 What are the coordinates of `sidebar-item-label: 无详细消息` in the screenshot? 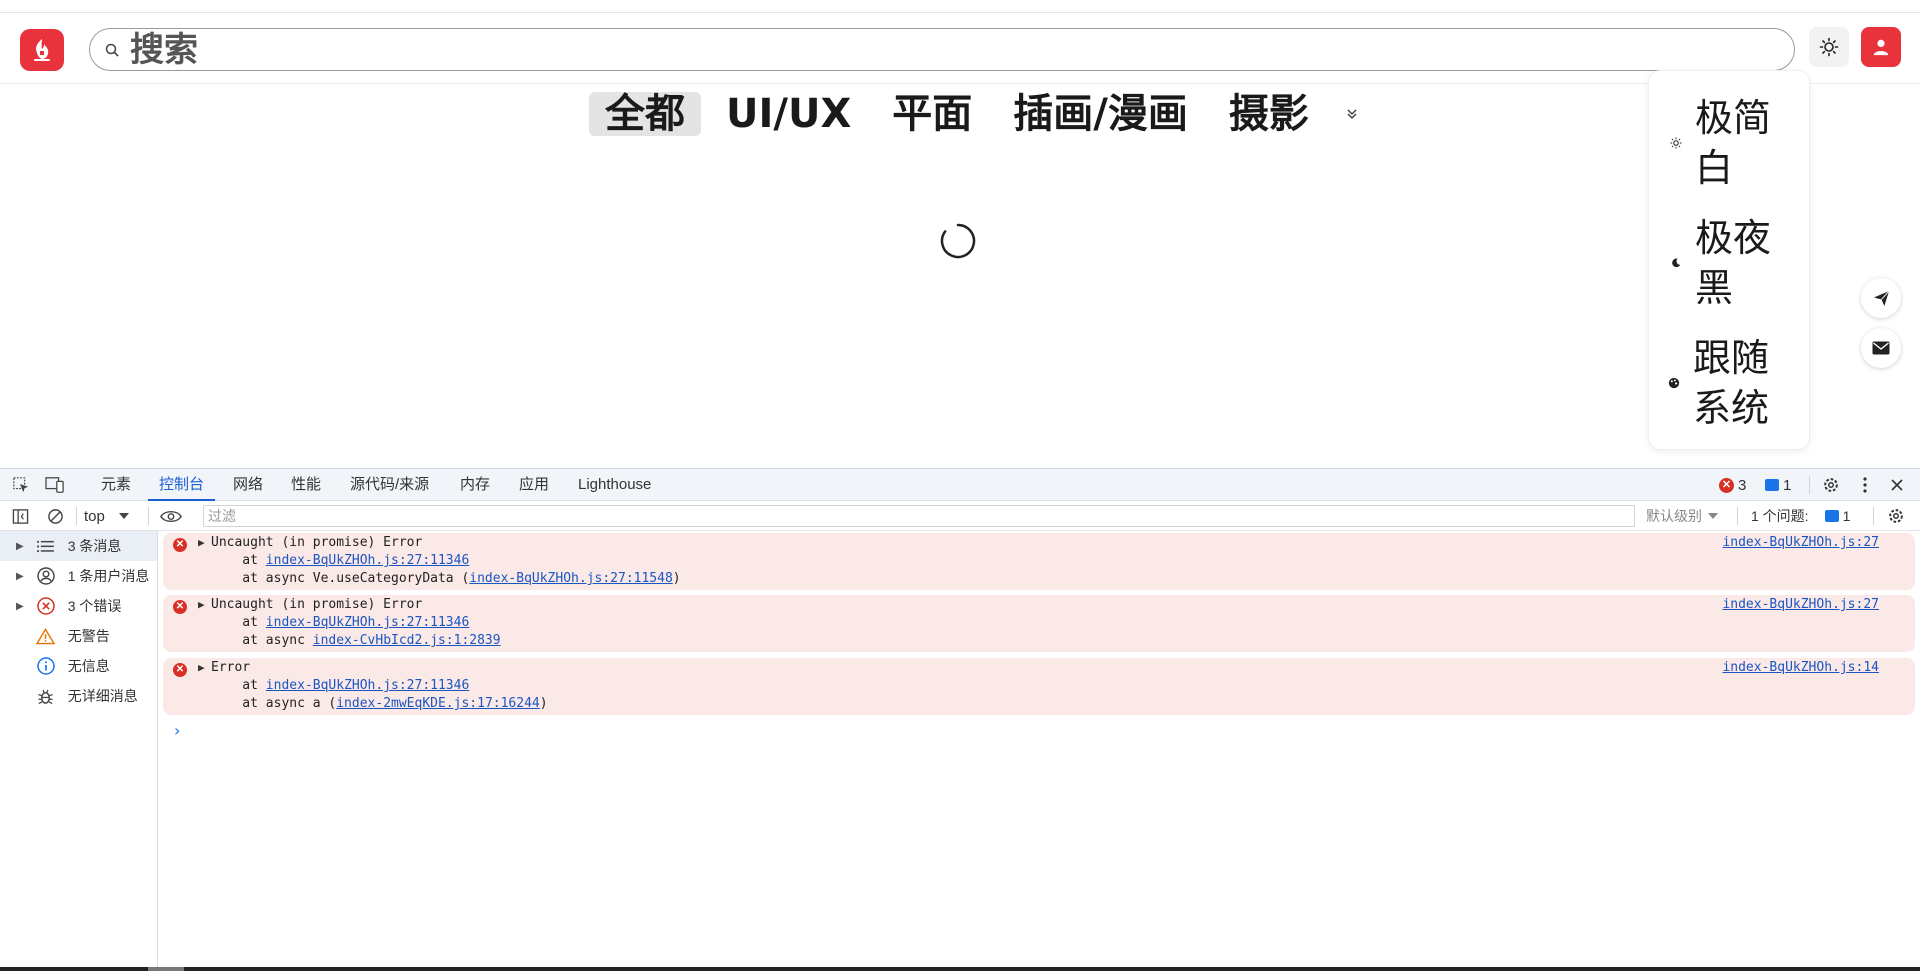 It's located at (102, 696).